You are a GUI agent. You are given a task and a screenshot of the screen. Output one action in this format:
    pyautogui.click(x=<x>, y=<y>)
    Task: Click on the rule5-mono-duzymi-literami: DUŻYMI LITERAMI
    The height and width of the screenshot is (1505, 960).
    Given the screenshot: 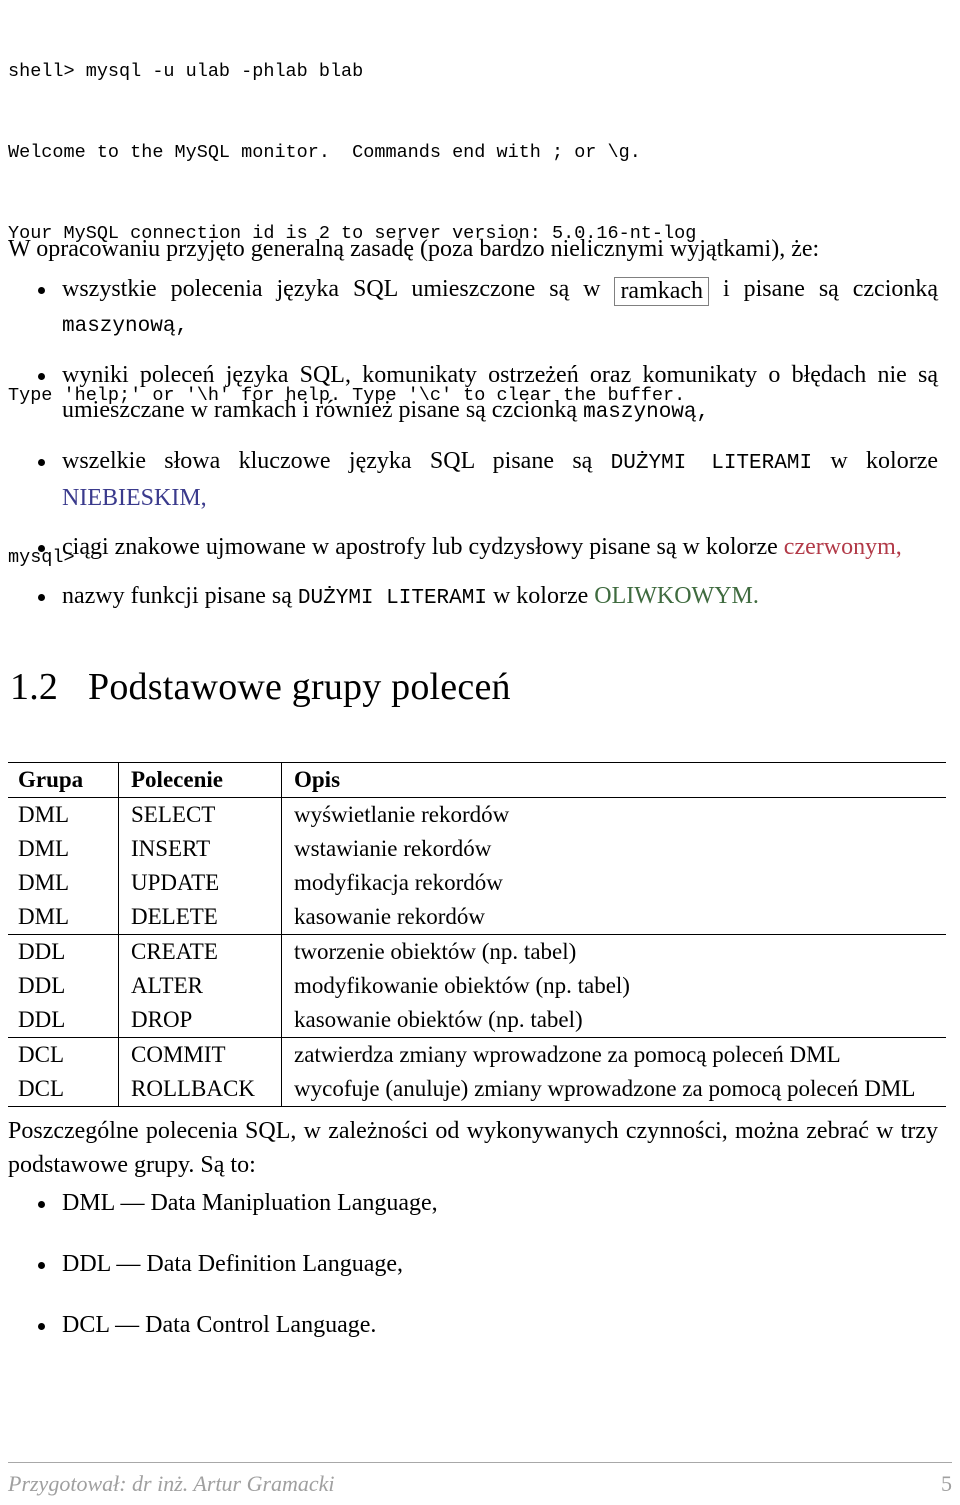 What is the action you would take?
    pyautogui.click(x=392, y=598)
    